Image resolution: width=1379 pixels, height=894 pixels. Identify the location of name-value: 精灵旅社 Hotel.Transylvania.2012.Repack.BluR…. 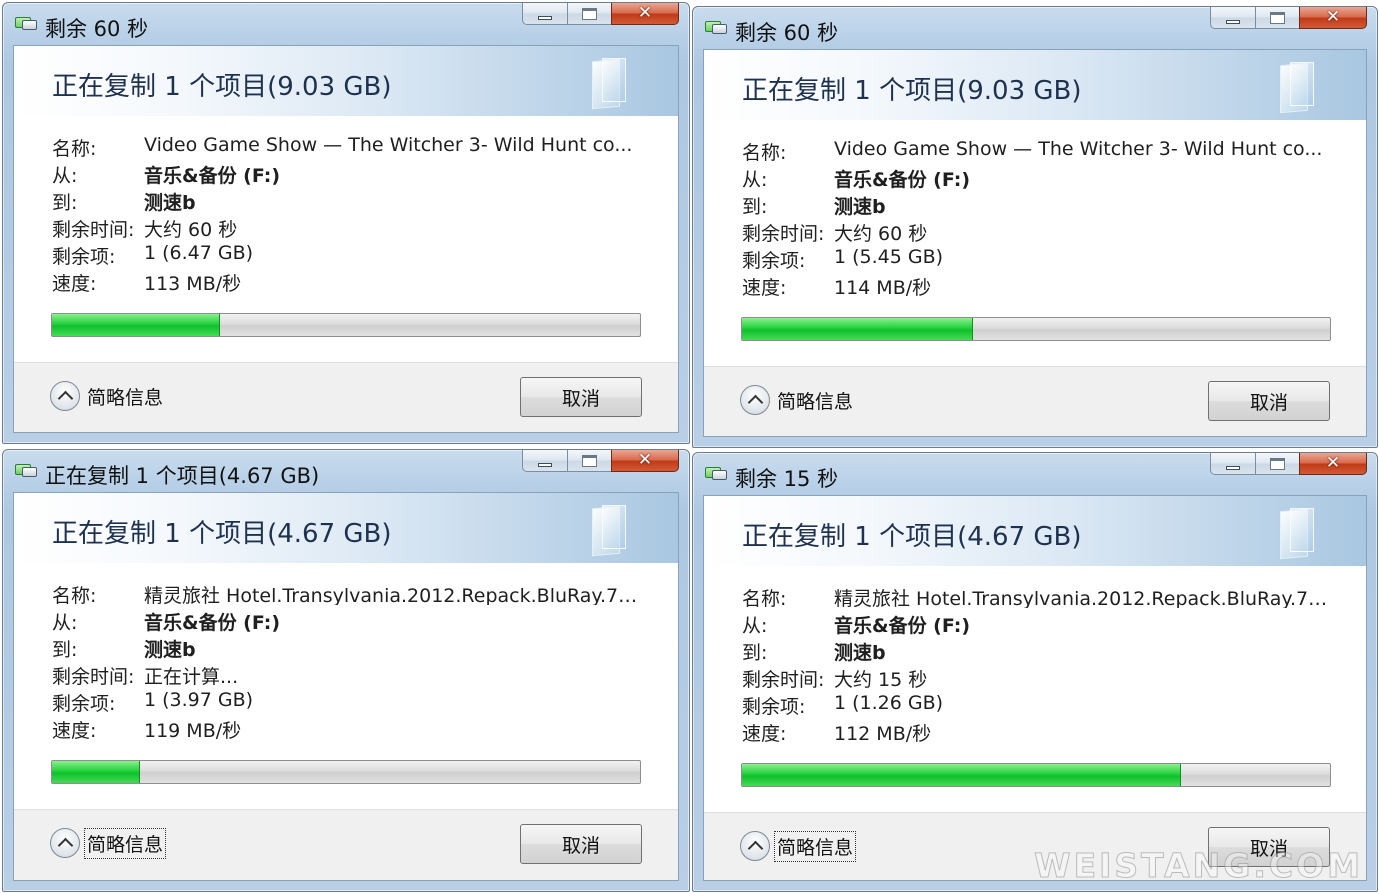
(395, 595).